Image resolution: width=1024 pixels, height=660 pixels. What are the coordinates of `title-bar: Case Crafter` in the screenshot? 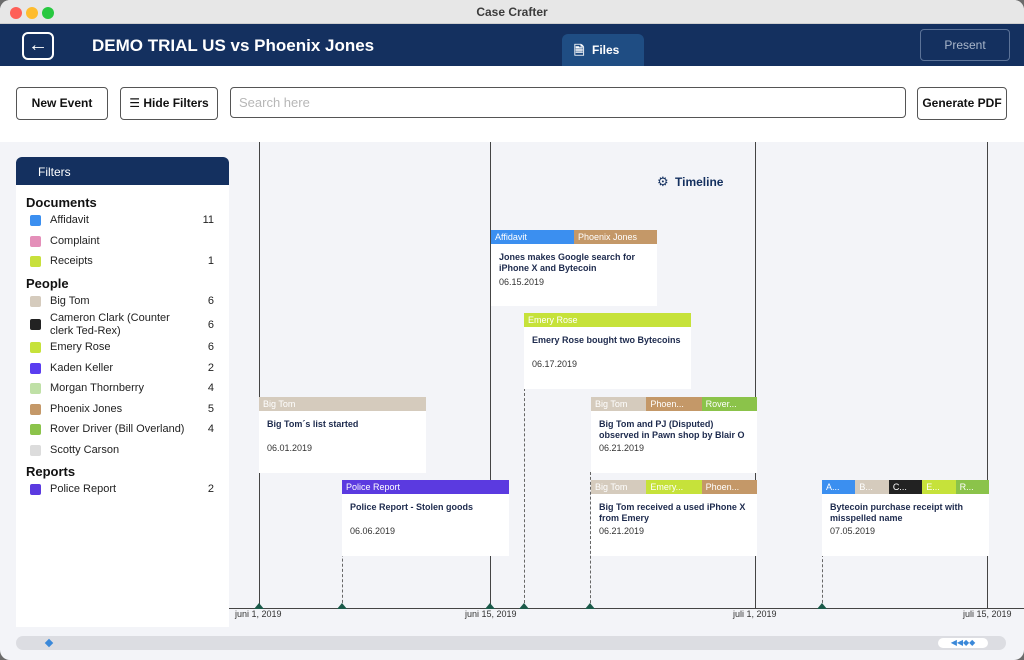 It's located at (512, 12).